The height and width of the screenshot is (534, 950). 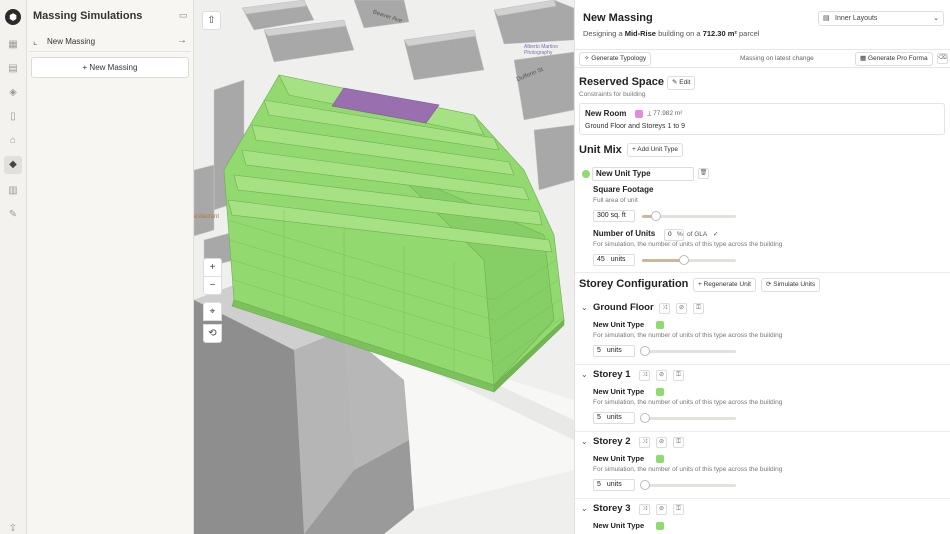 I want to click on eraser-icon: ⌫, so click(x=942, y=58).